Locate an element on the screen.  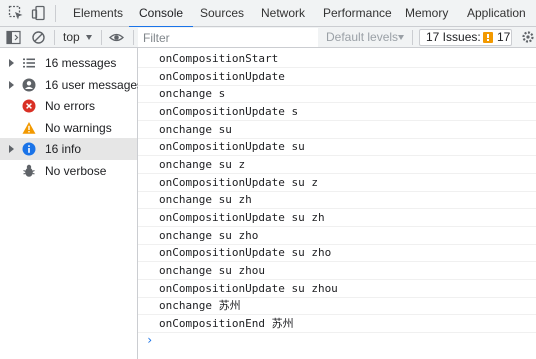
issues-count: 17 is located at coordinates (504, 37).